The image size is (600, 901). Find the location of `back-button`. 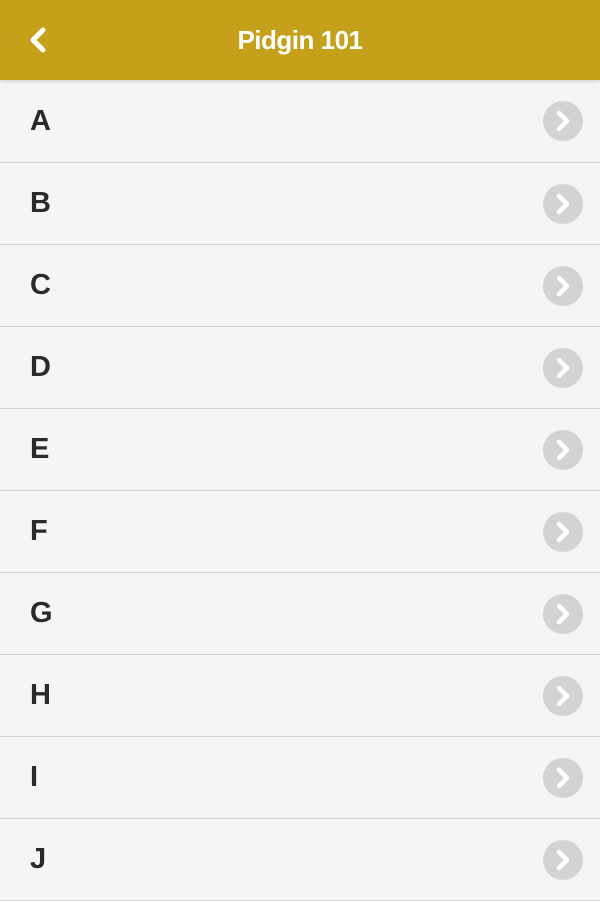

back-button is located at coordinates (38, 40).